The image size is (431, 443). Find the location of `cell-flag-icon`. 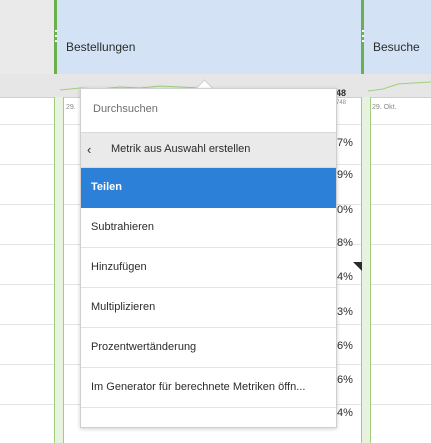

cell-flag-icon is located at coordinates (357, 266).